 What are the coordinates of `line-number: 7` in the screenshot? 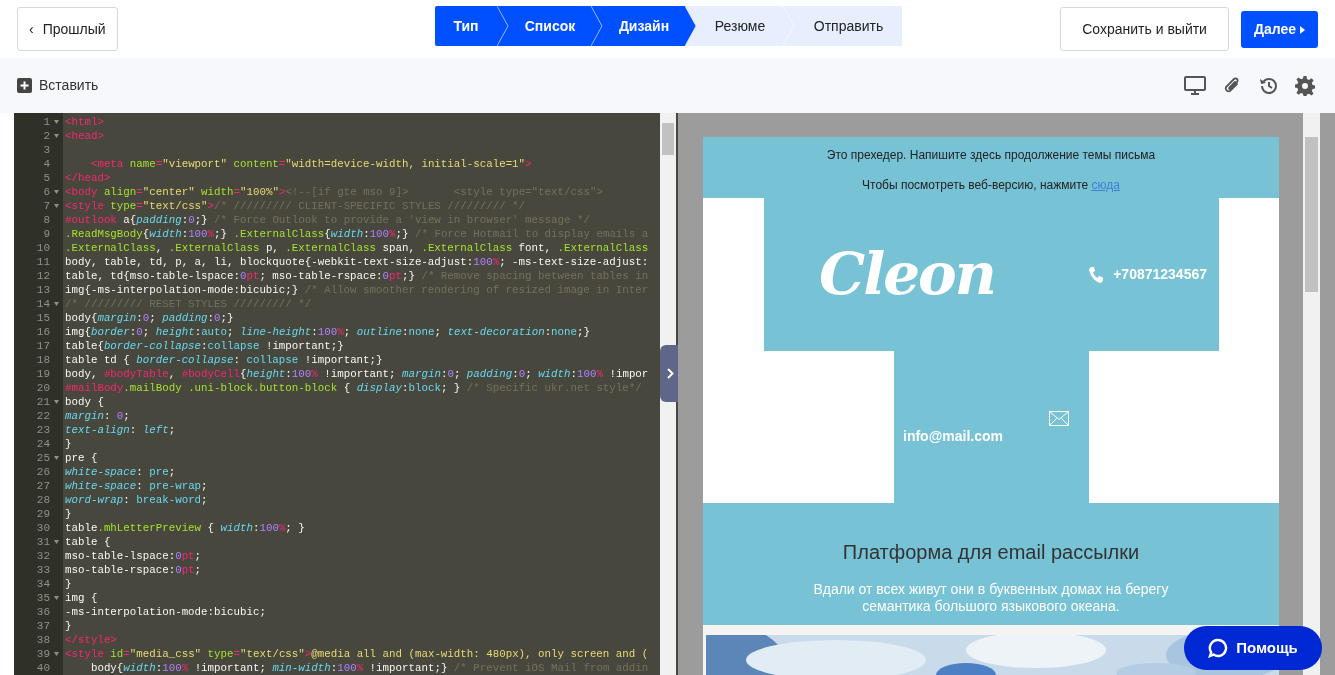 It's located at (46, 206).